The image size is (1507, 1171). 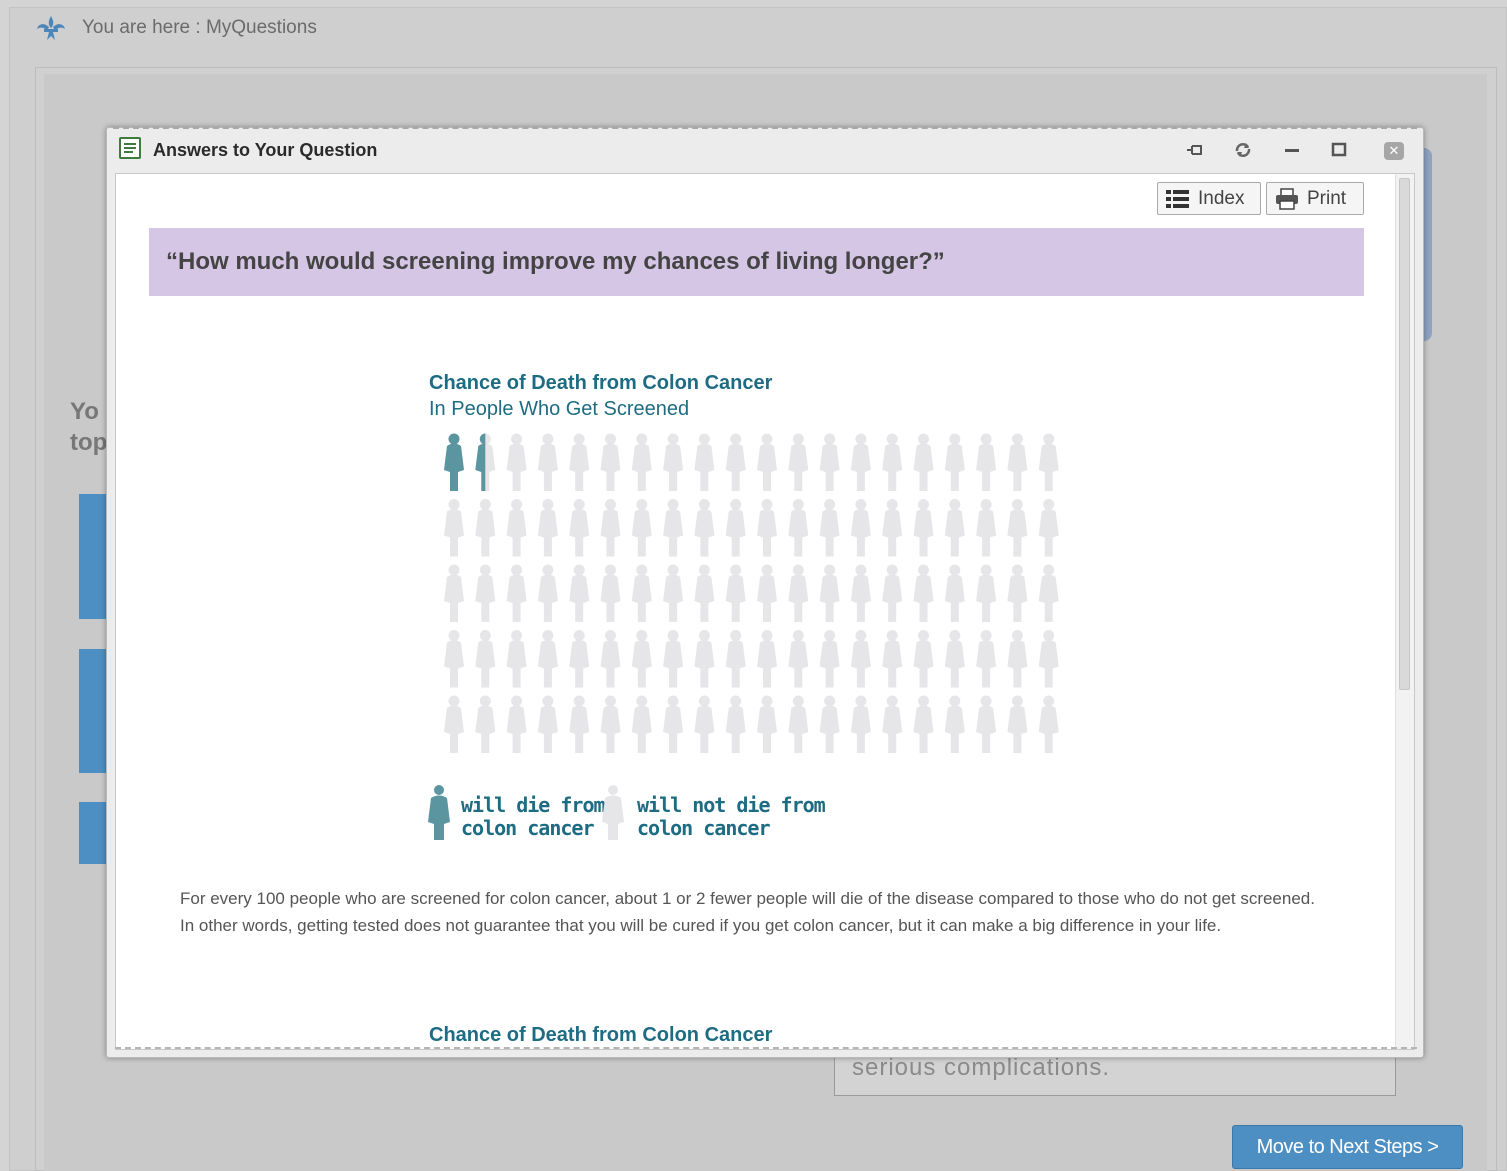 I want to click on refresh-icon, so click(x=1243, y=150).